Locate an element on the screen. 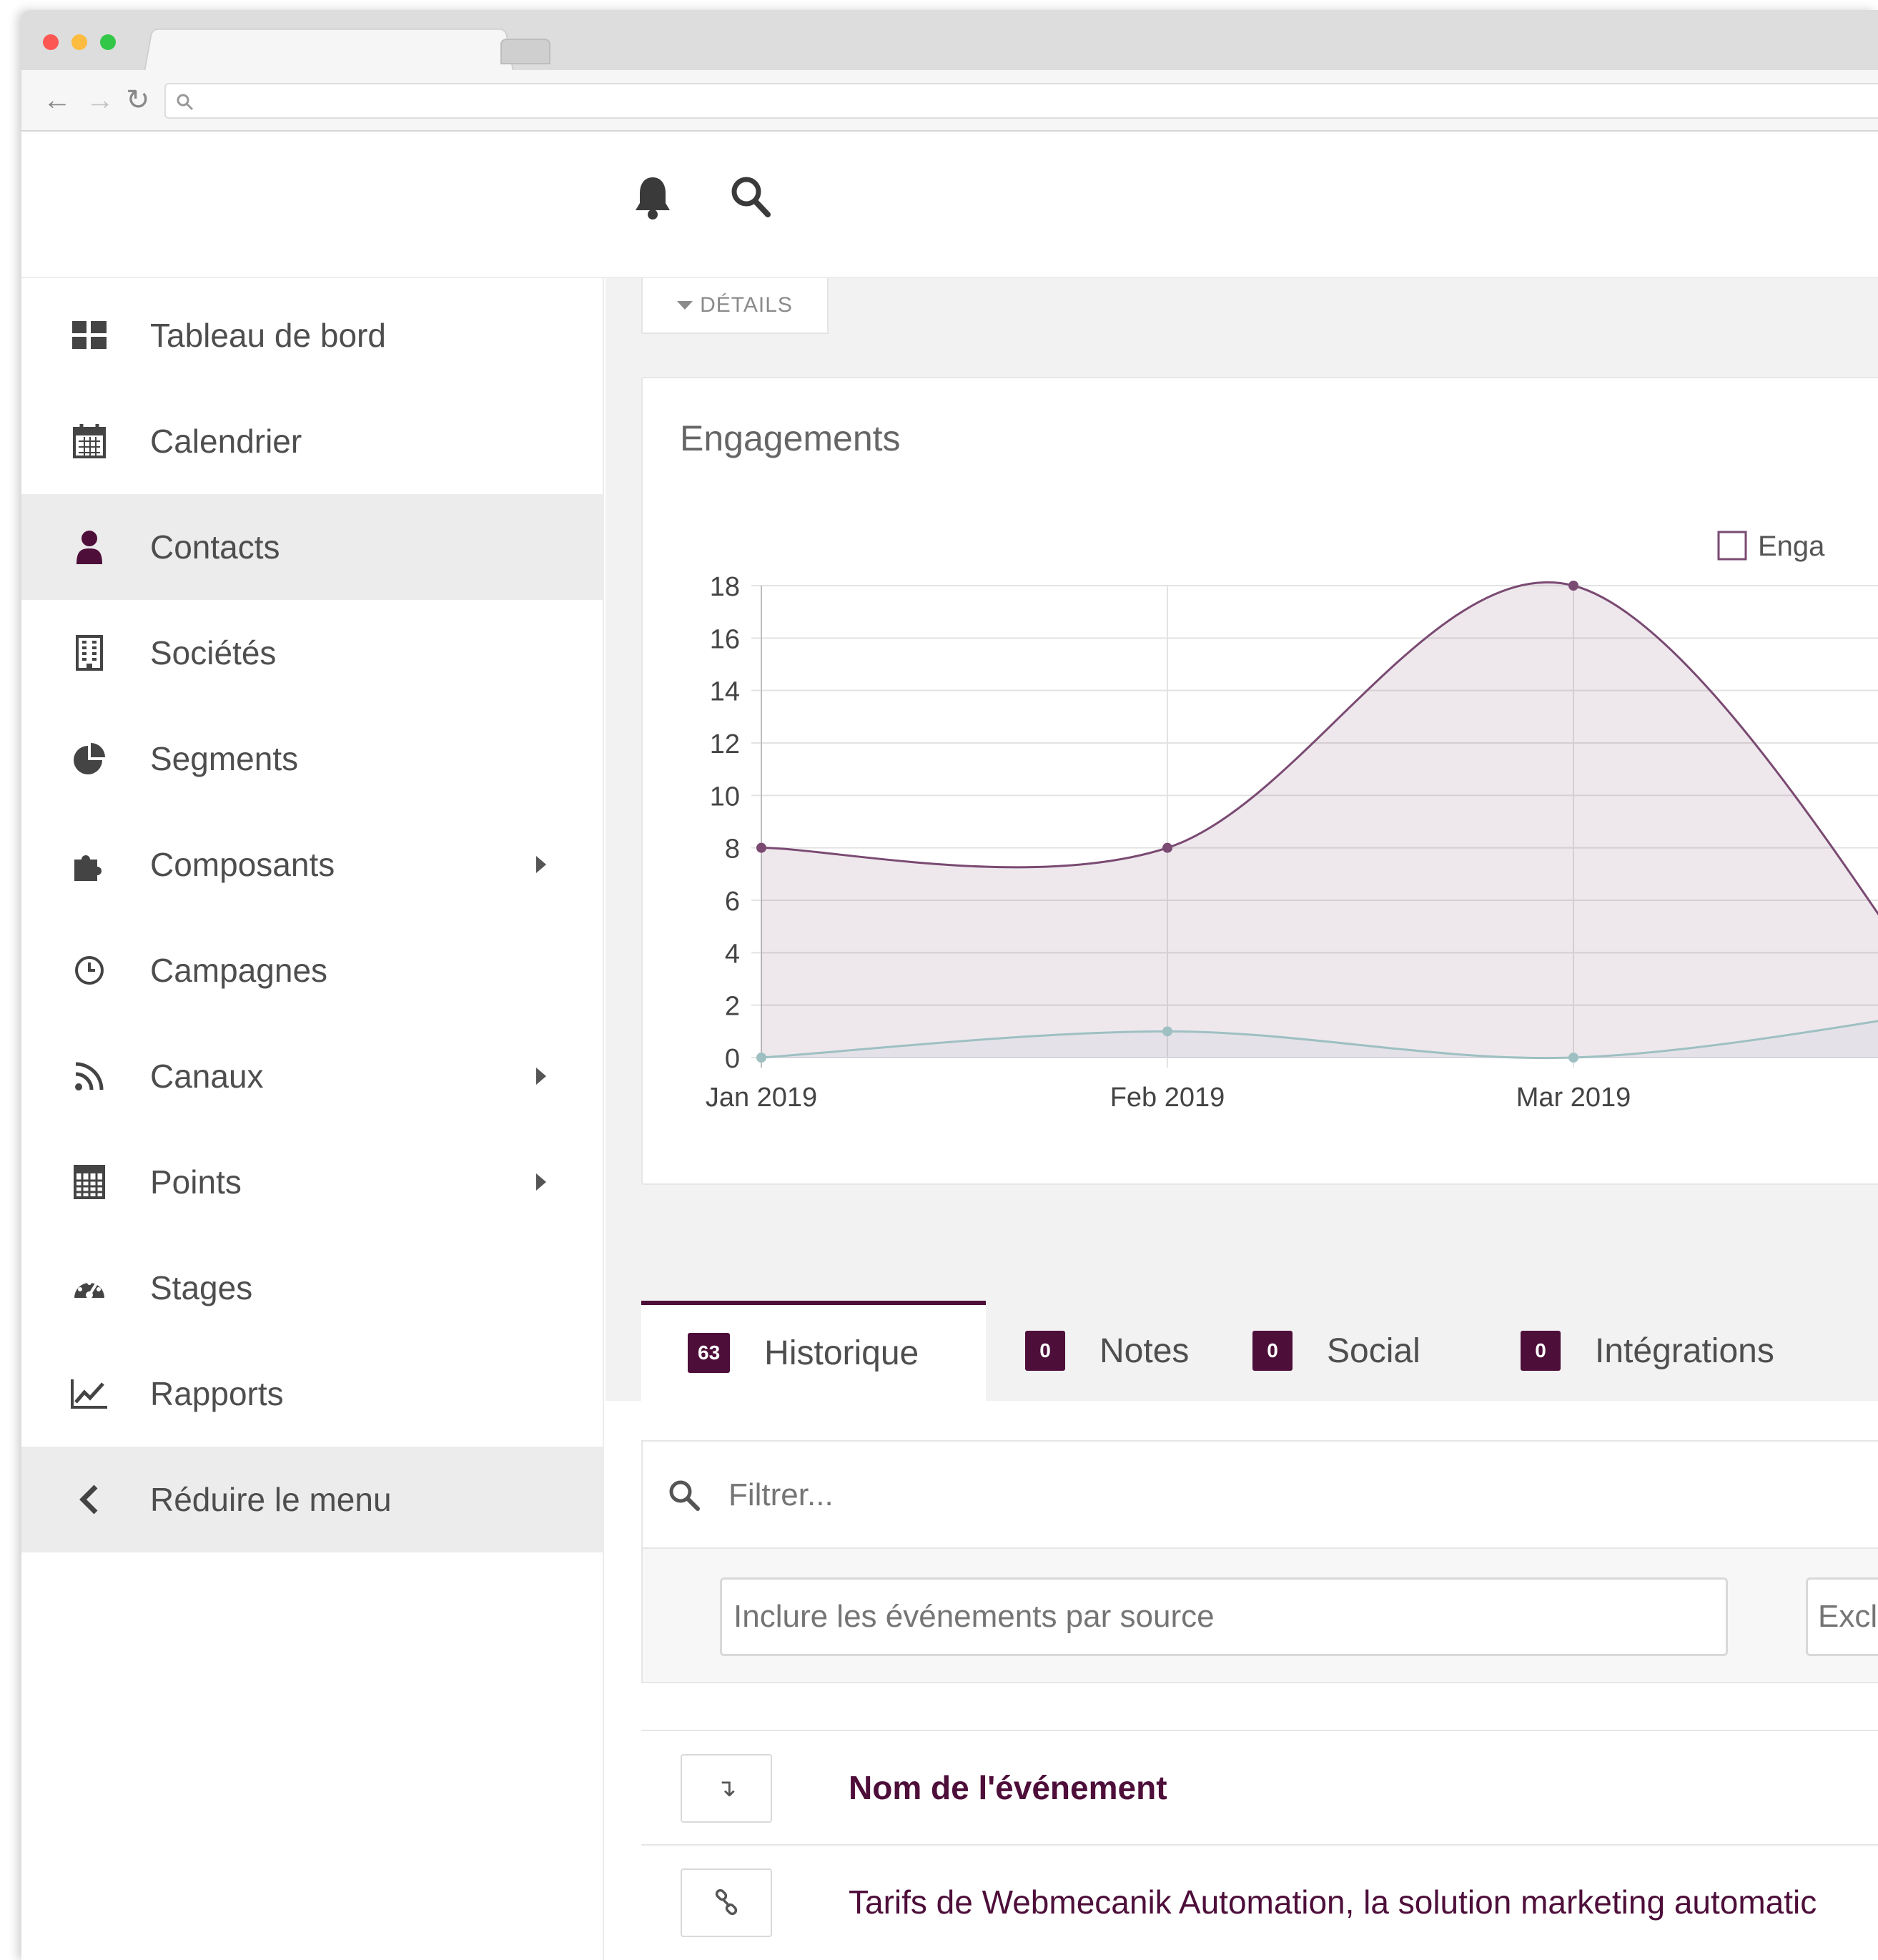 This screenshot has width=1878, height=1960. link-icon is located at coordinates (726, 1902).